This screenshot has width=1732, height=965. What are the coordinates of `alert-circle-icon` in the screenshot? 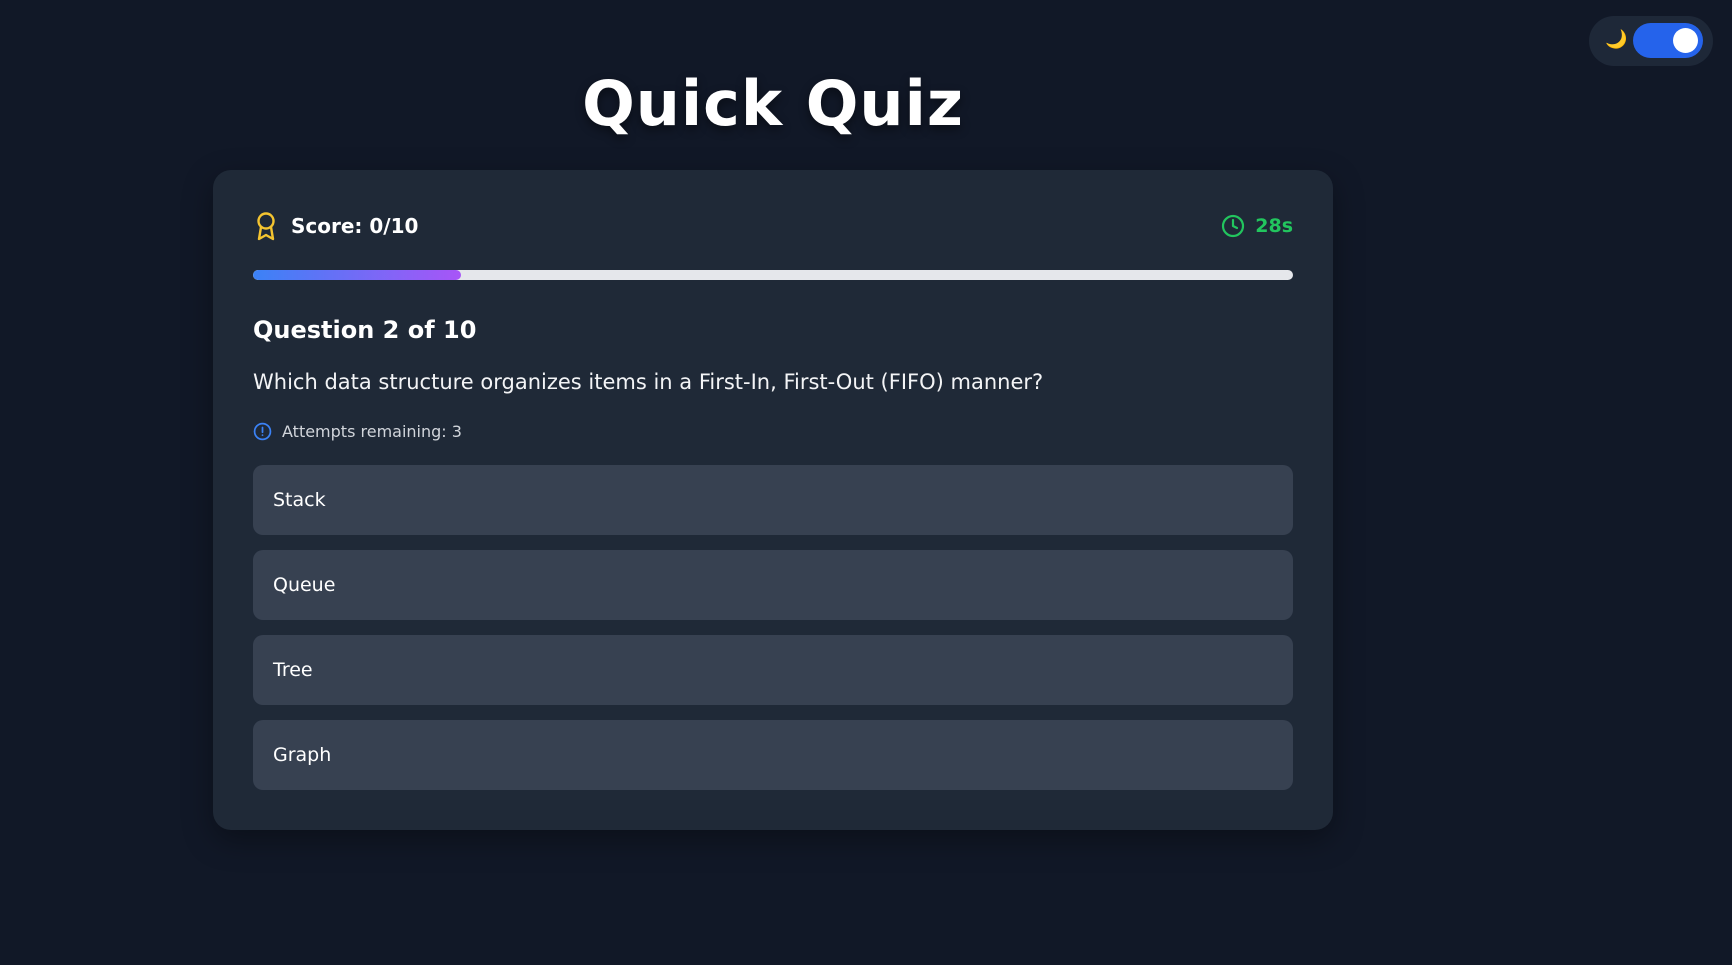 It's located at (262, 431).